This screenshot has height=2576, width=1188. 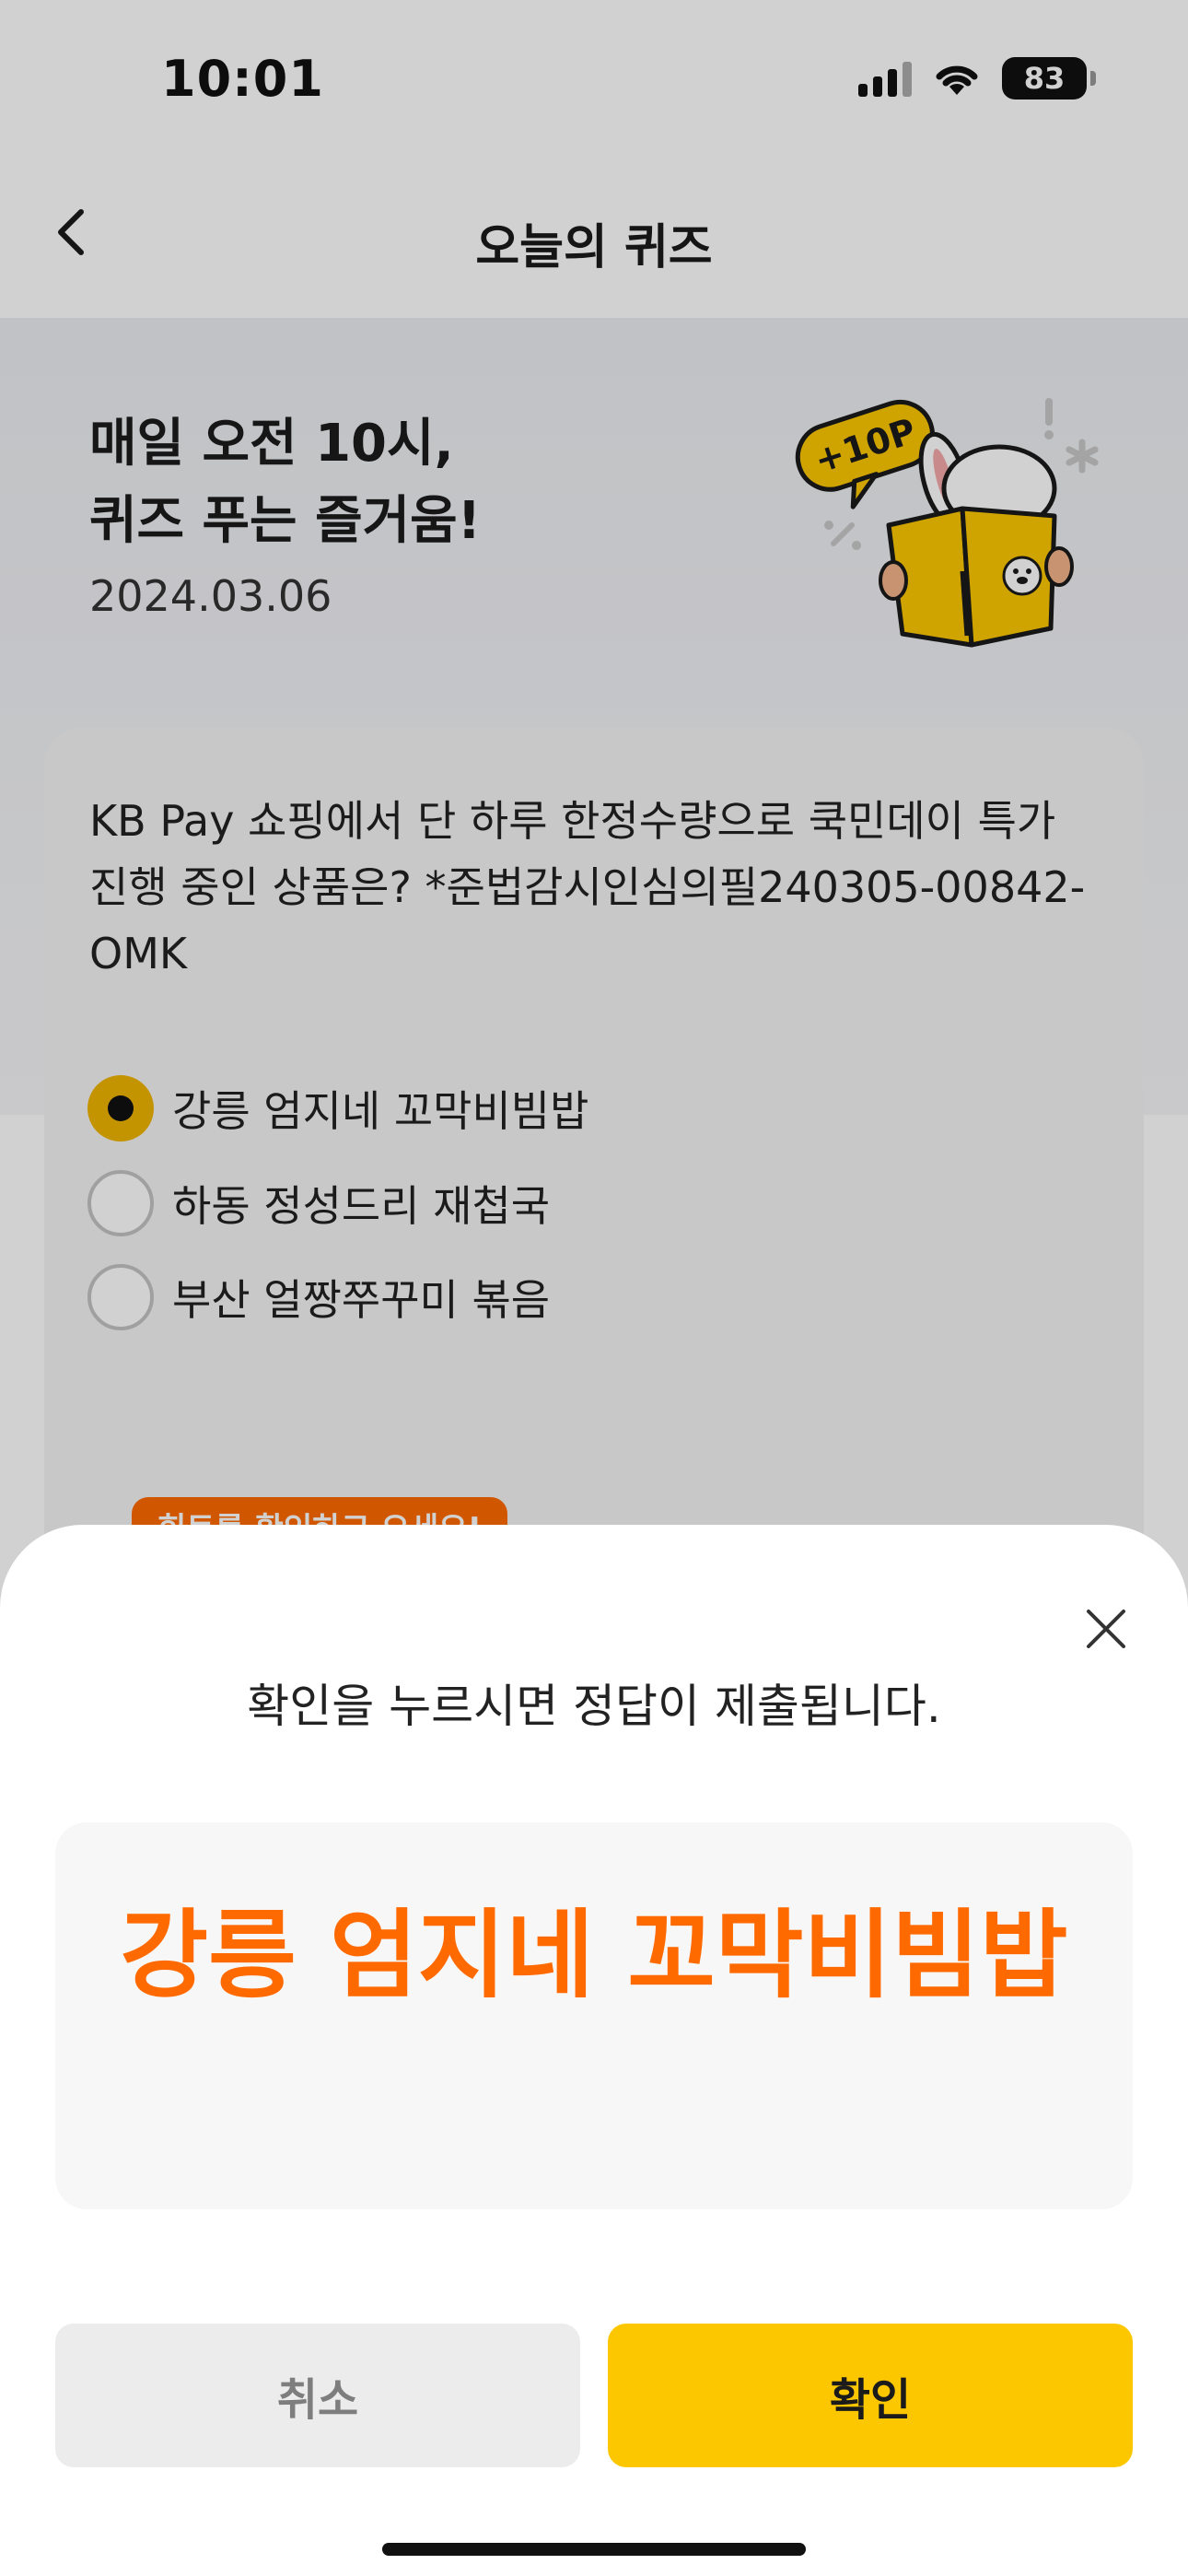 What do you see at coordinates (1106, 1628) in the screenshot?
I see `close-icon` at bounding box center [1106, 1628].